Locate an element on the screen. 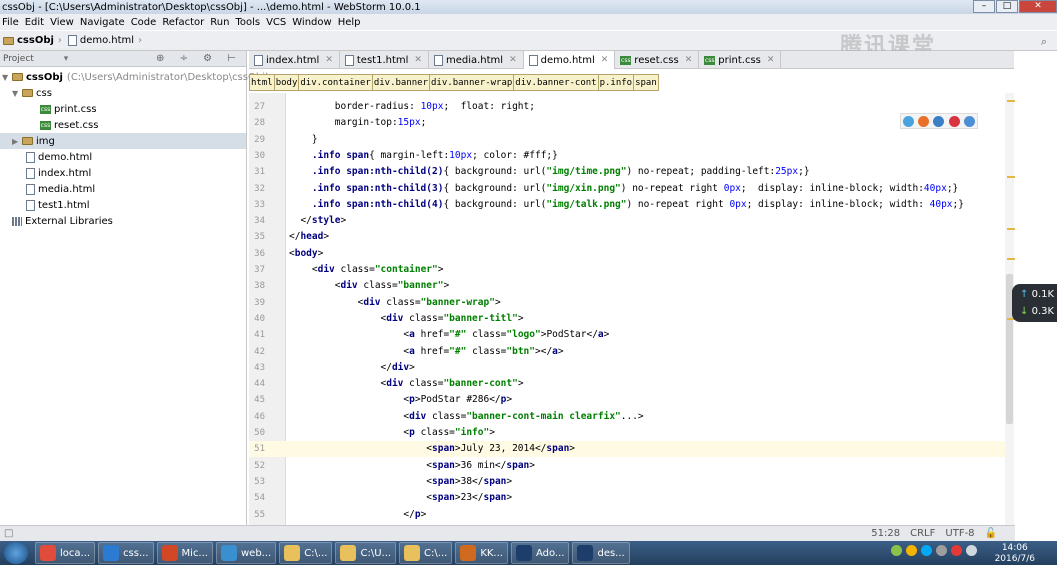 This screenshot has width=1057, height=565. tab-test1-html: test1.html ✕ is located at coordinates (384, 60).